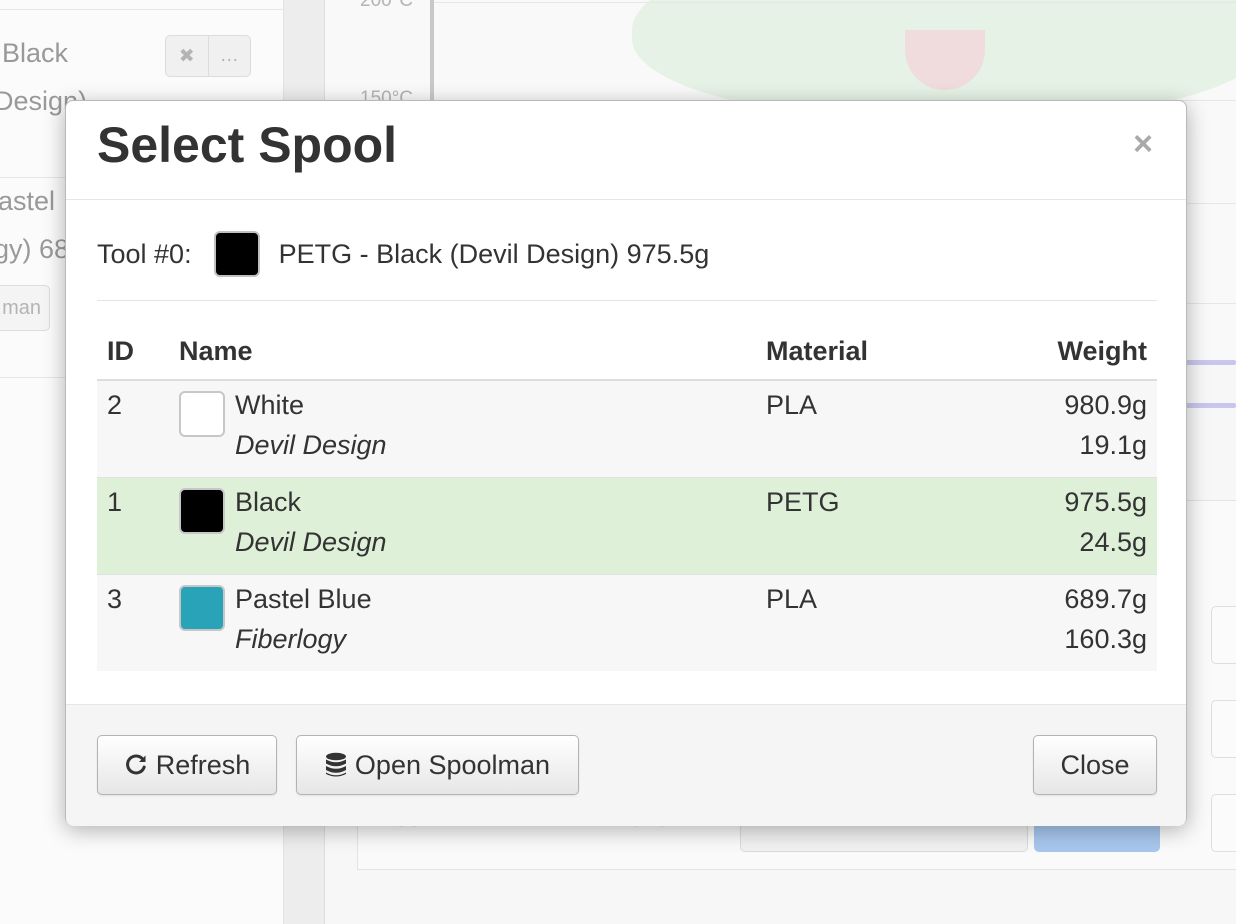 The width and height of the screenshot is (1236, 924). I want to click on spool-name: White, so click(270, 405).